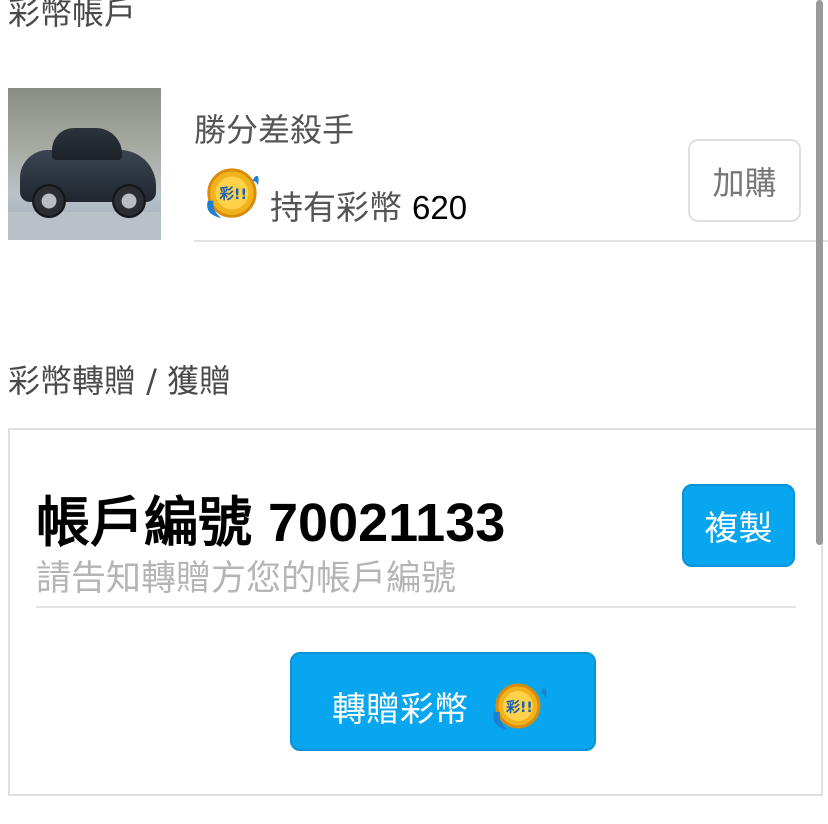 The image size is (828, 824). I want to click on transfer-coins-button: 轉贈彩幣, so click(443, 701).